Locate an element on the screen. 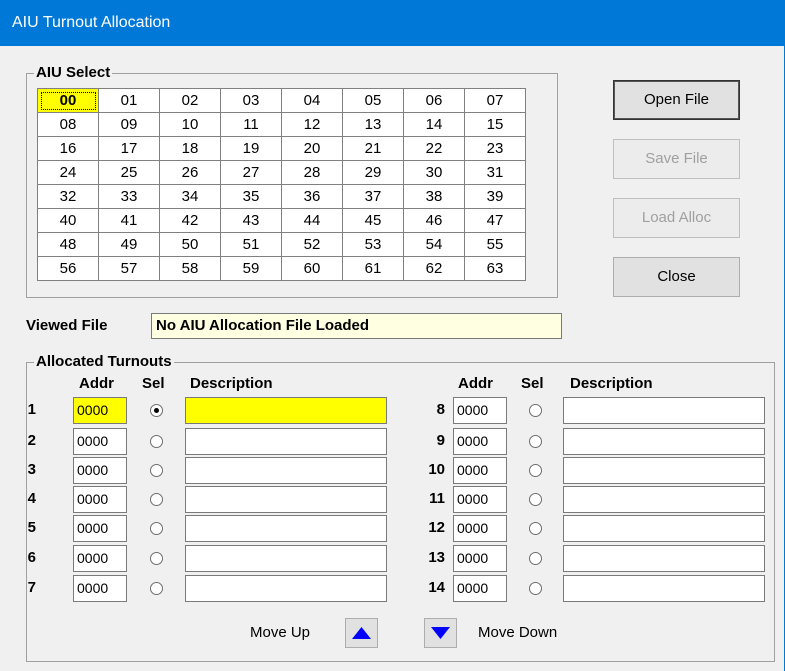  aiu-cell: 31 is located at coordinates (495, 172).